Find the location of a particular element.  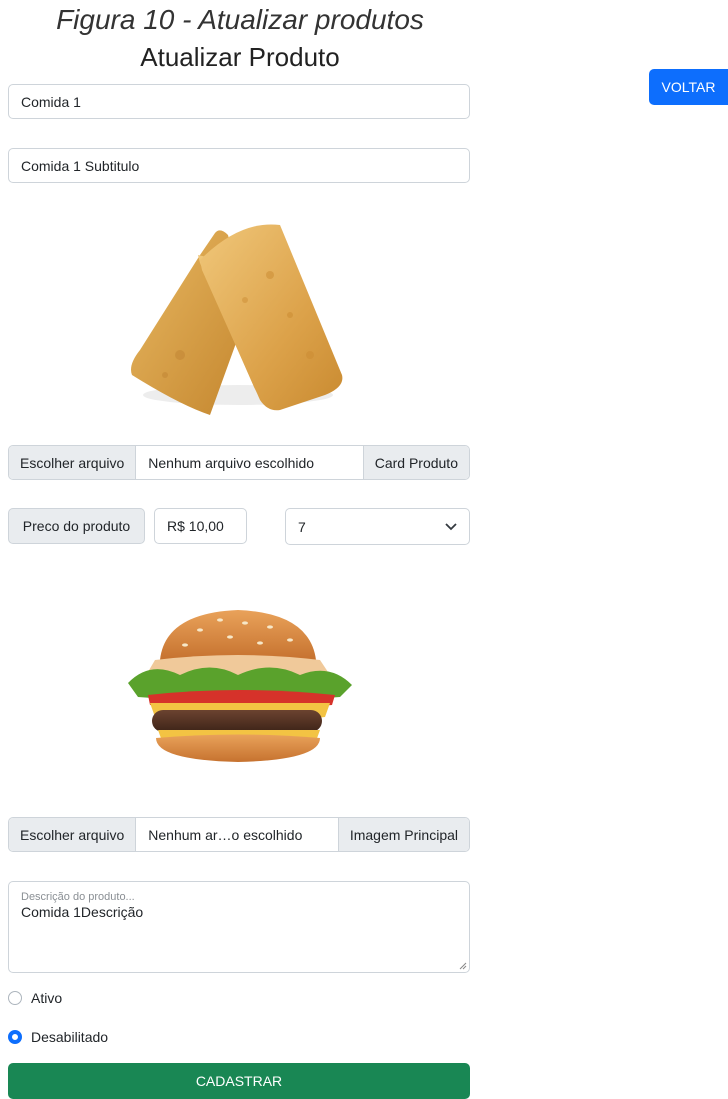

submit-button: CADASTRAR is located at coordinates (239, 1081).